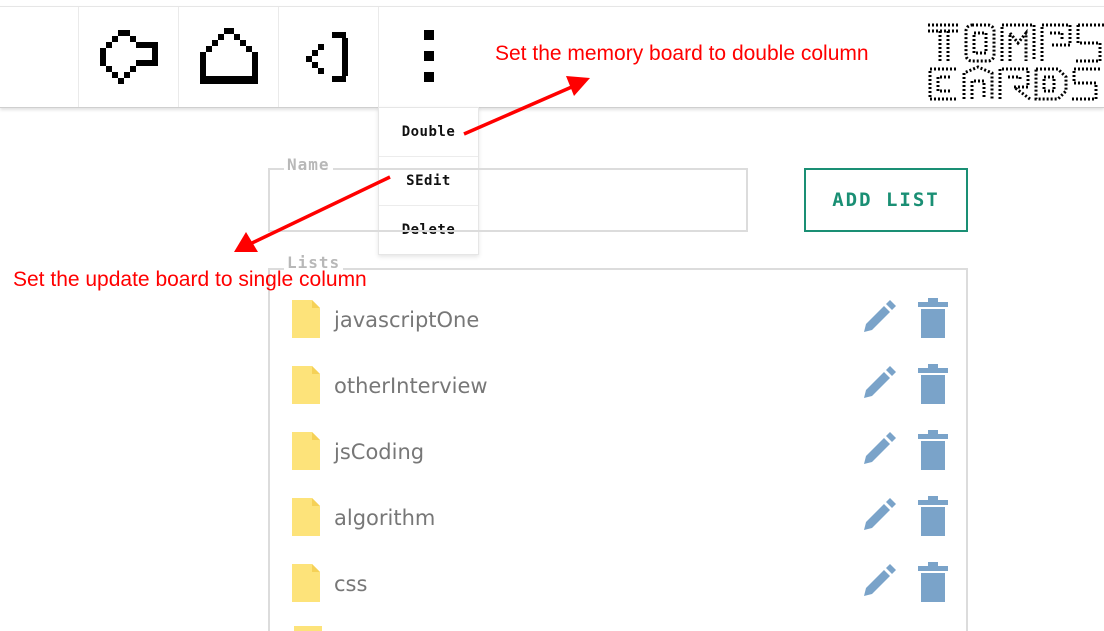  What do you see at coordinates (620, 596) in the screenshot?
I see `list-item: css` at bounding box center [620, 596].